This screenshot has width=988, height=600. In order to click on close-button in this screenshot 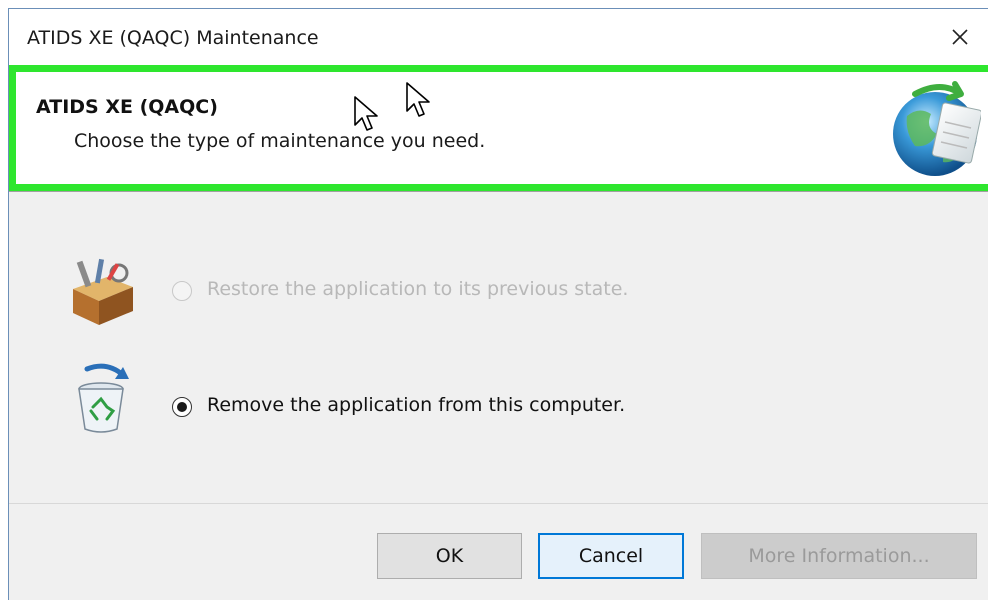, I will do `click(960, 37)`.